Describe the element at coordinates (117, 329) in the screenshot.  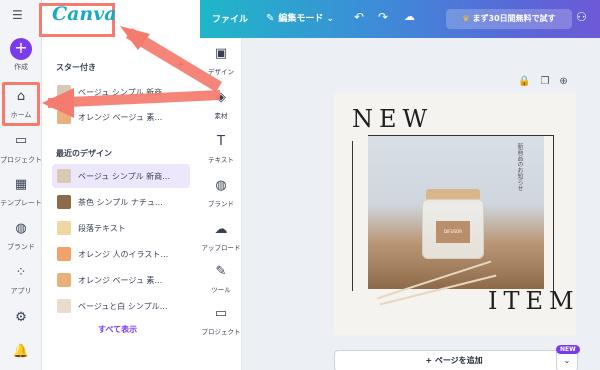
I see `show-all-link: すべて表示` at that location.